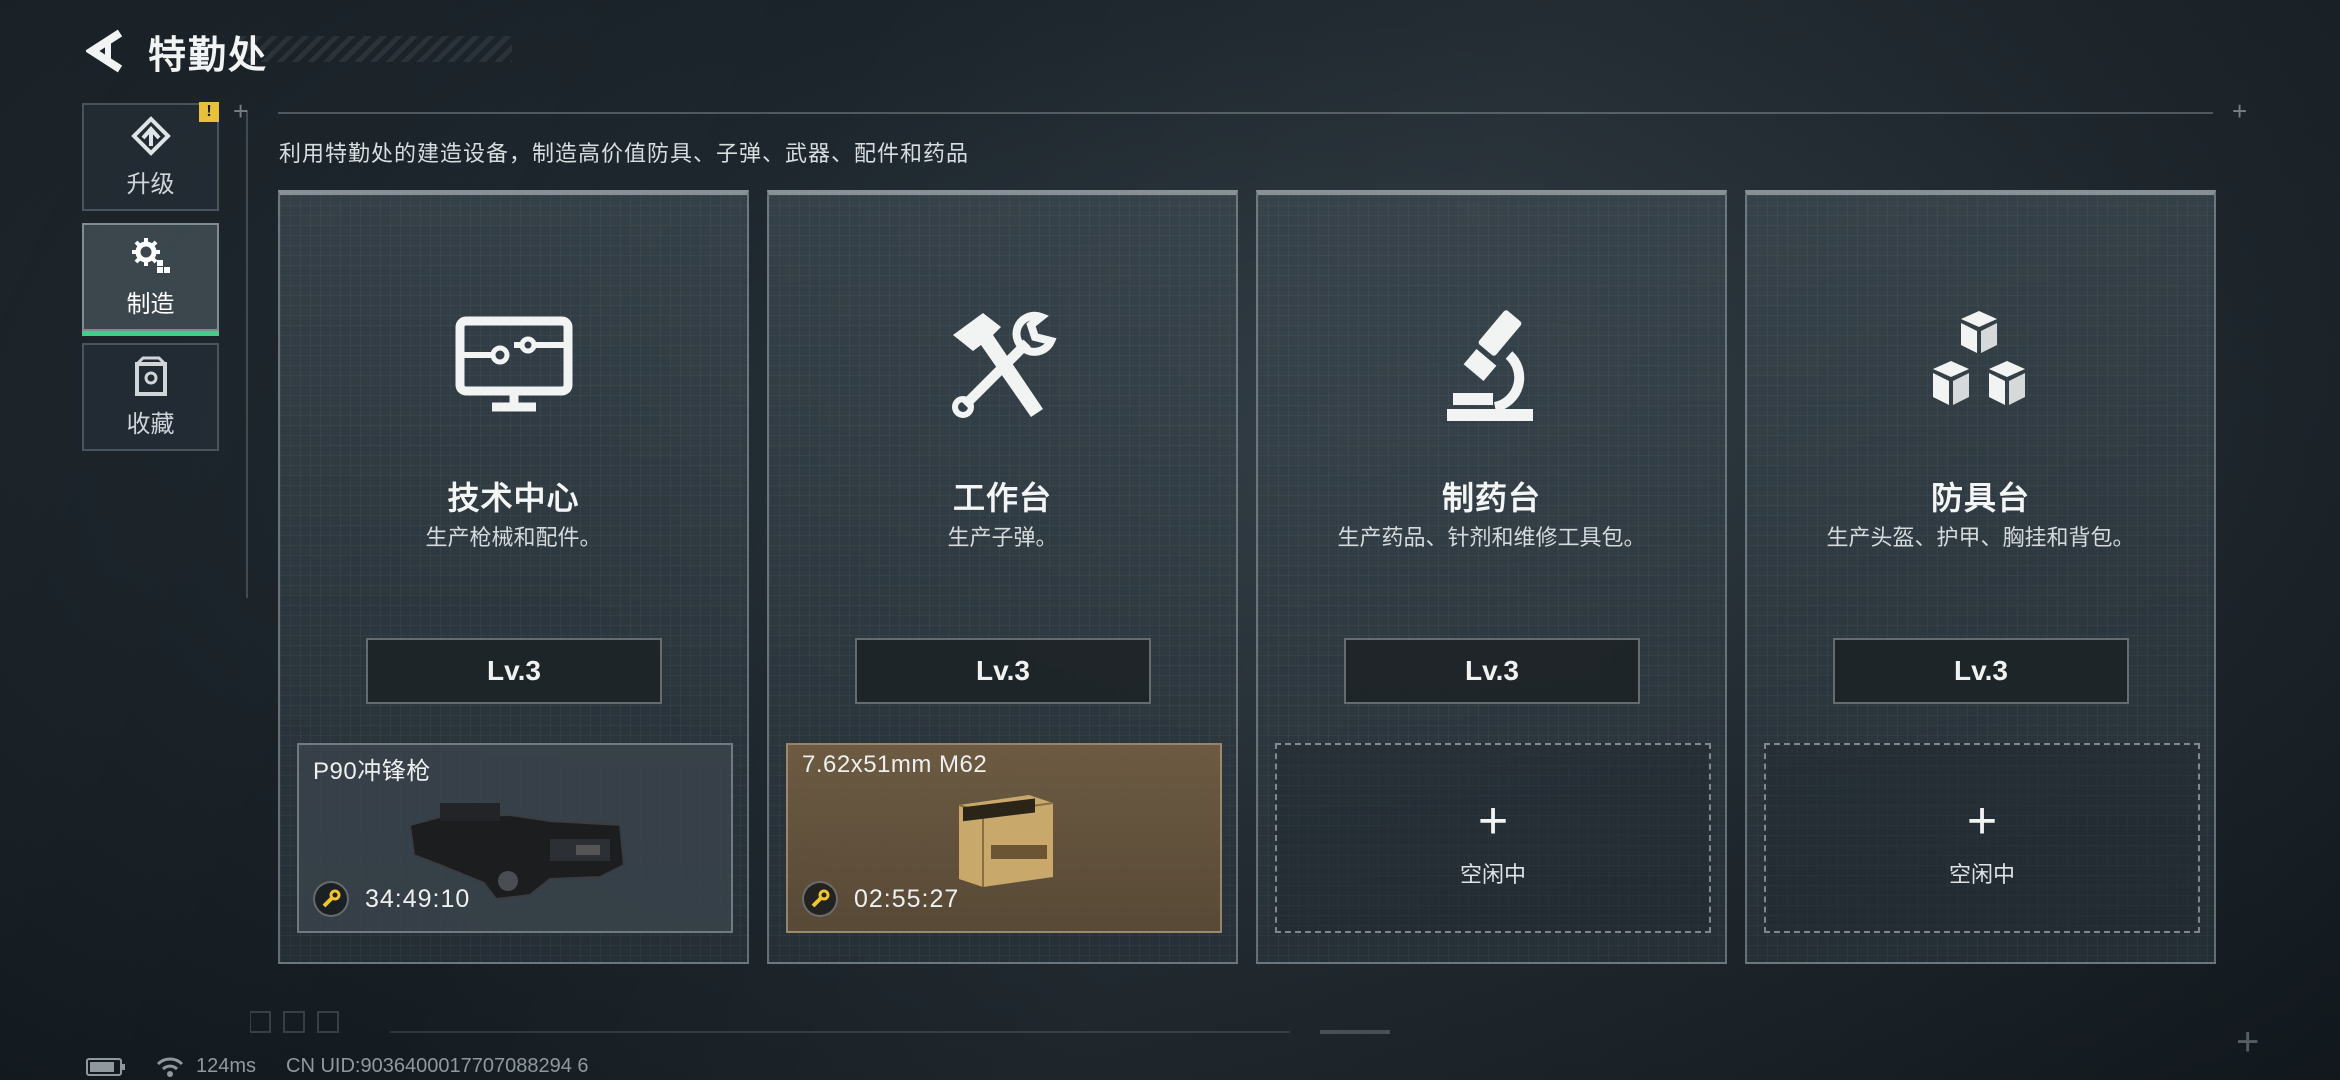  I want to click on page-title: 特勤处, so click(208, 55).